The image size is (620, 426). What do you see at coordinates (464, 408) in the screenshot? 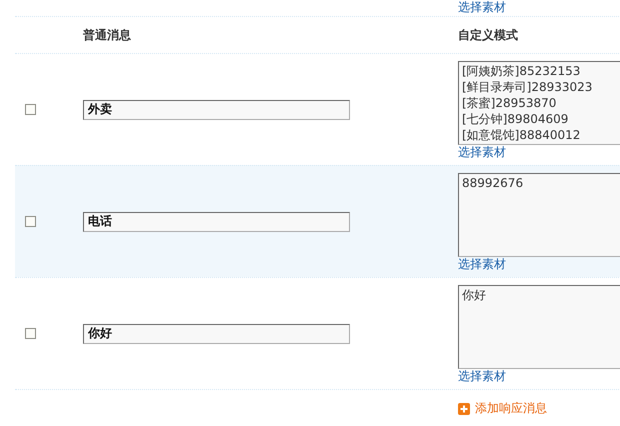
I see `plus-icon` at bounding box center [464, 408].